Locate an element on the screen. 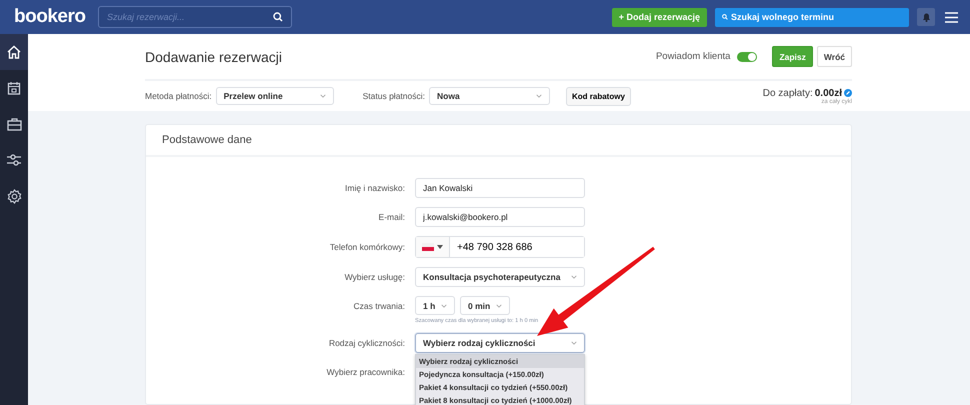 This screenshot has height=405, width=970. page-title: Dodawanie rezerwacji is located at coordinates (214, 56).